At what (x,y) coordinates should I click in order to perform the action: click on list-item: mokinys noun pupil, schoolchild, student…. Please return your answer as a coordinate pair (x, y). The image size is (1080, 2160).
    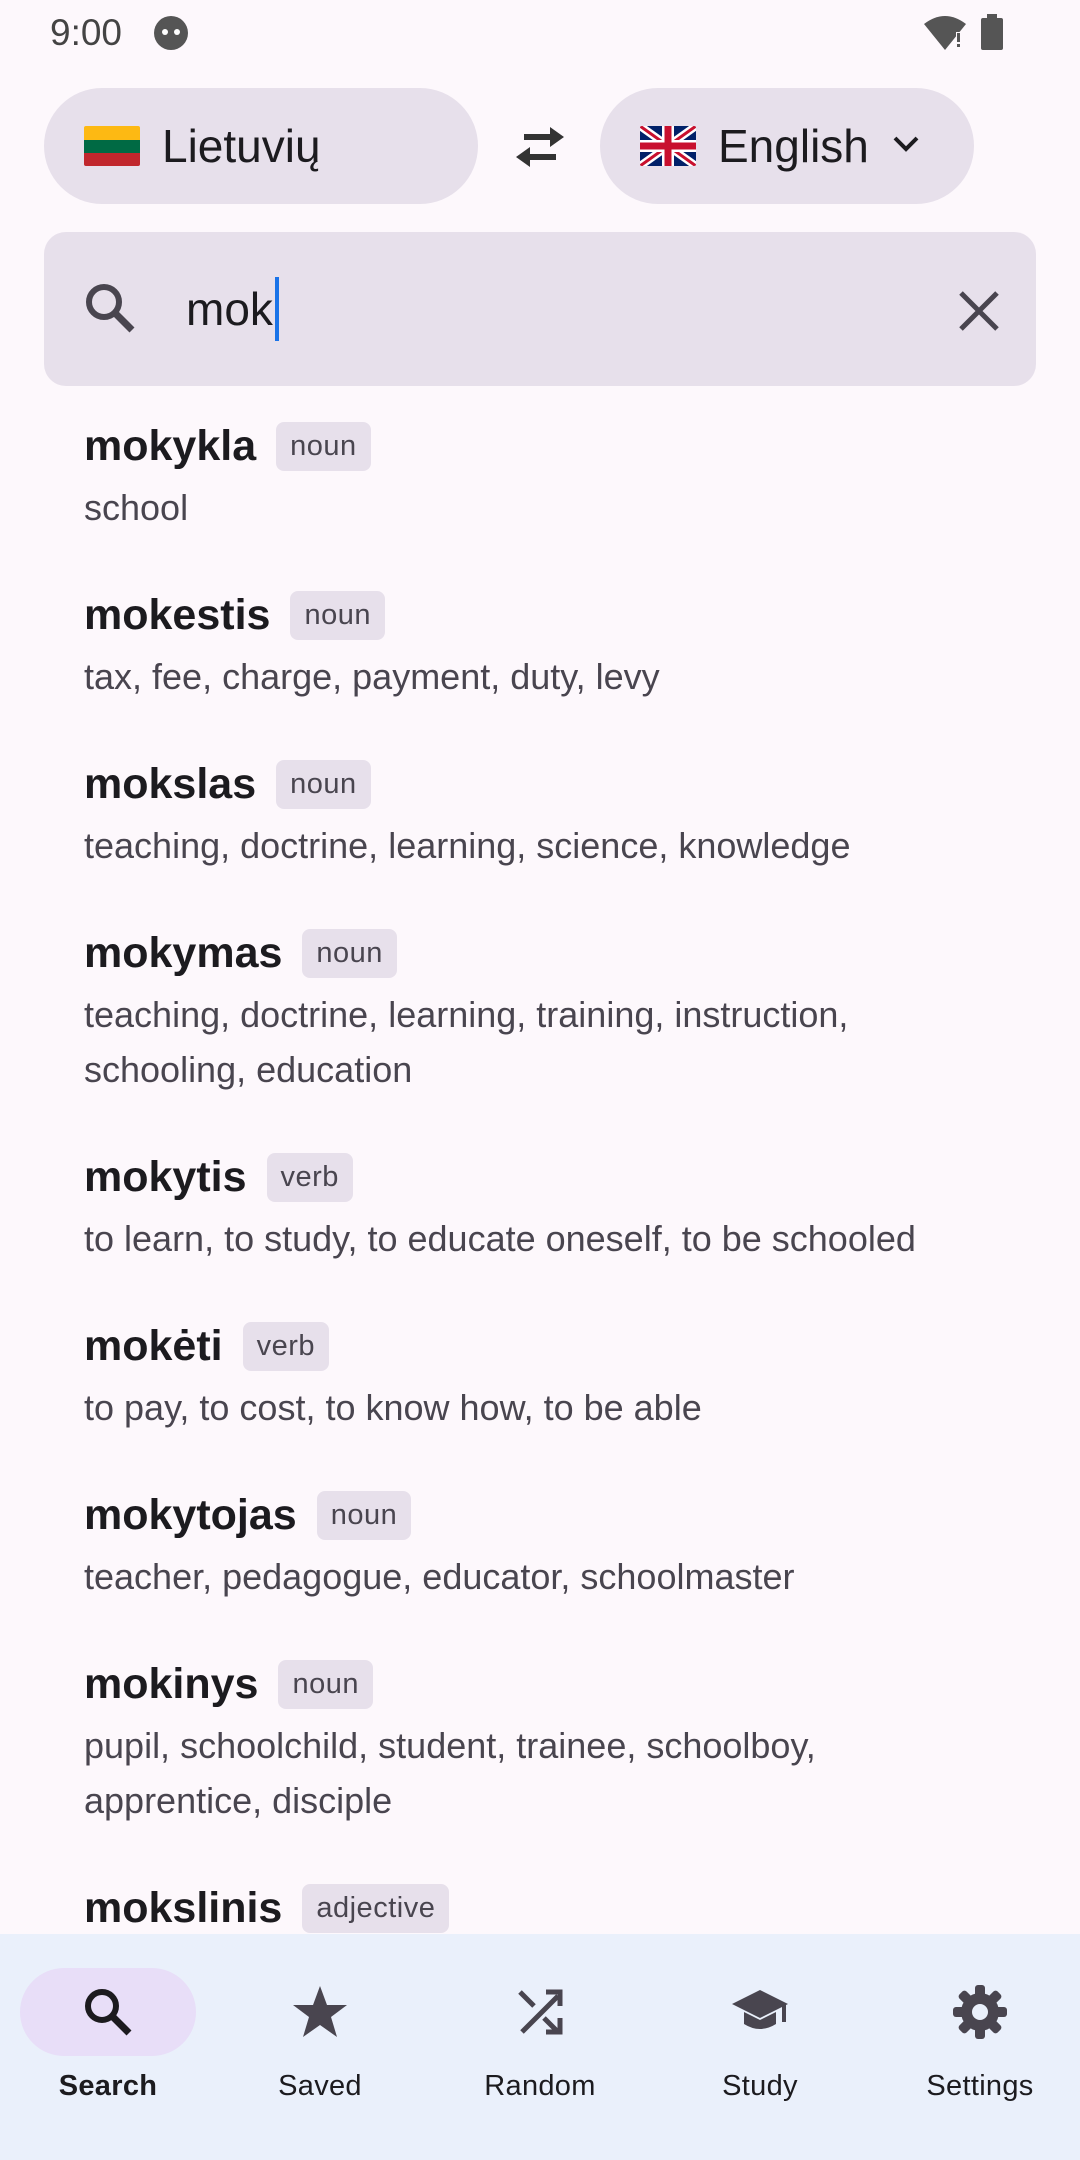
    Looking at the image, I should click on (540, 1750).